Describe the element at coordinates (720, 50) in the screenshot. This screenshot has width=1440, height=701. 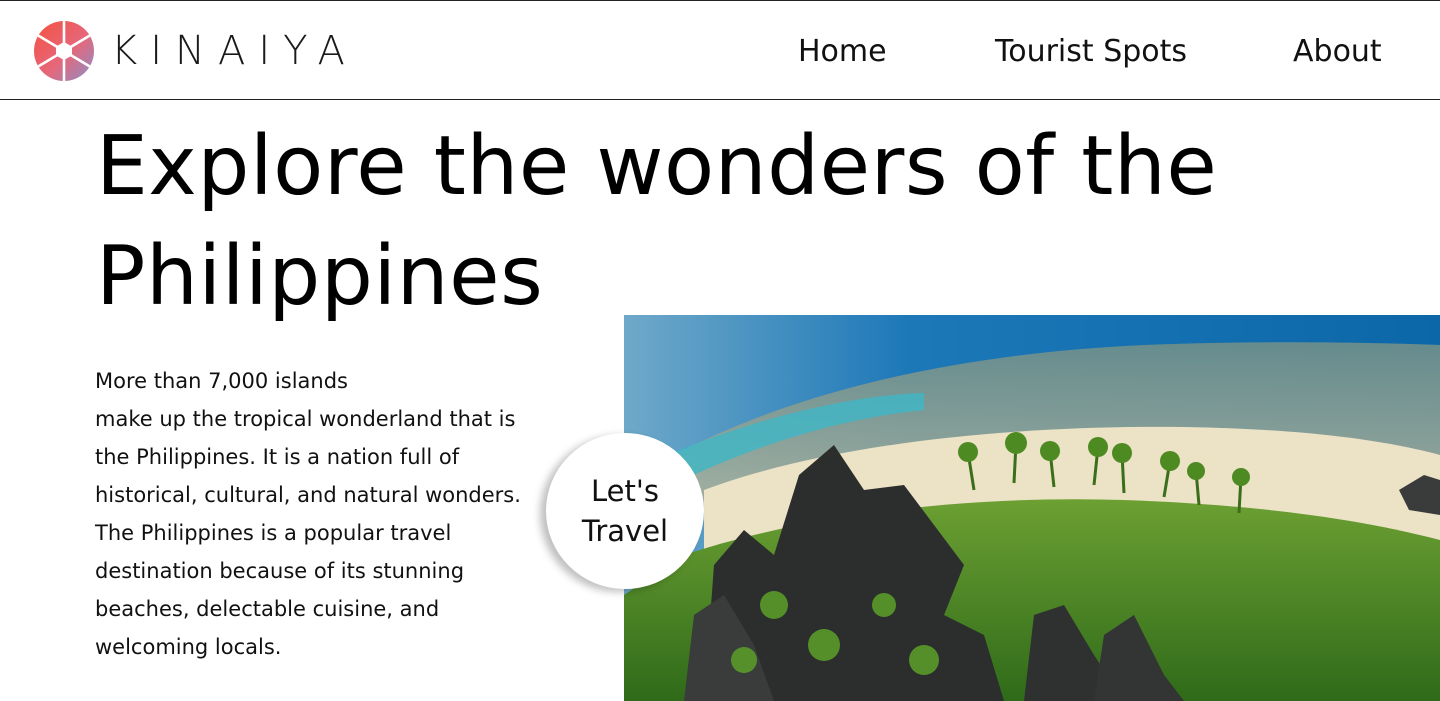
I see `top-navbar: KINAIYA Home Tourist Spots About` at that location.